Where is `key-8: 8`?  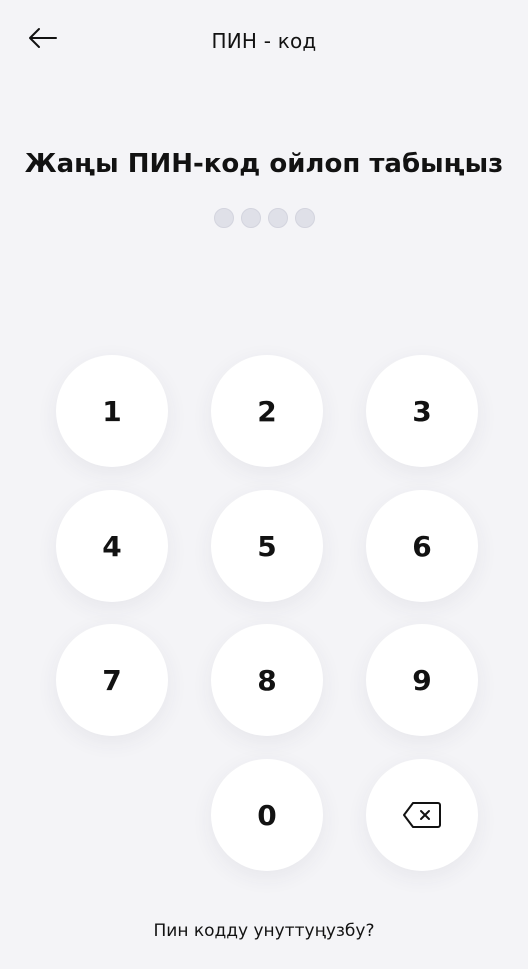 key-8: 8 is located at coordinates (267, 680).